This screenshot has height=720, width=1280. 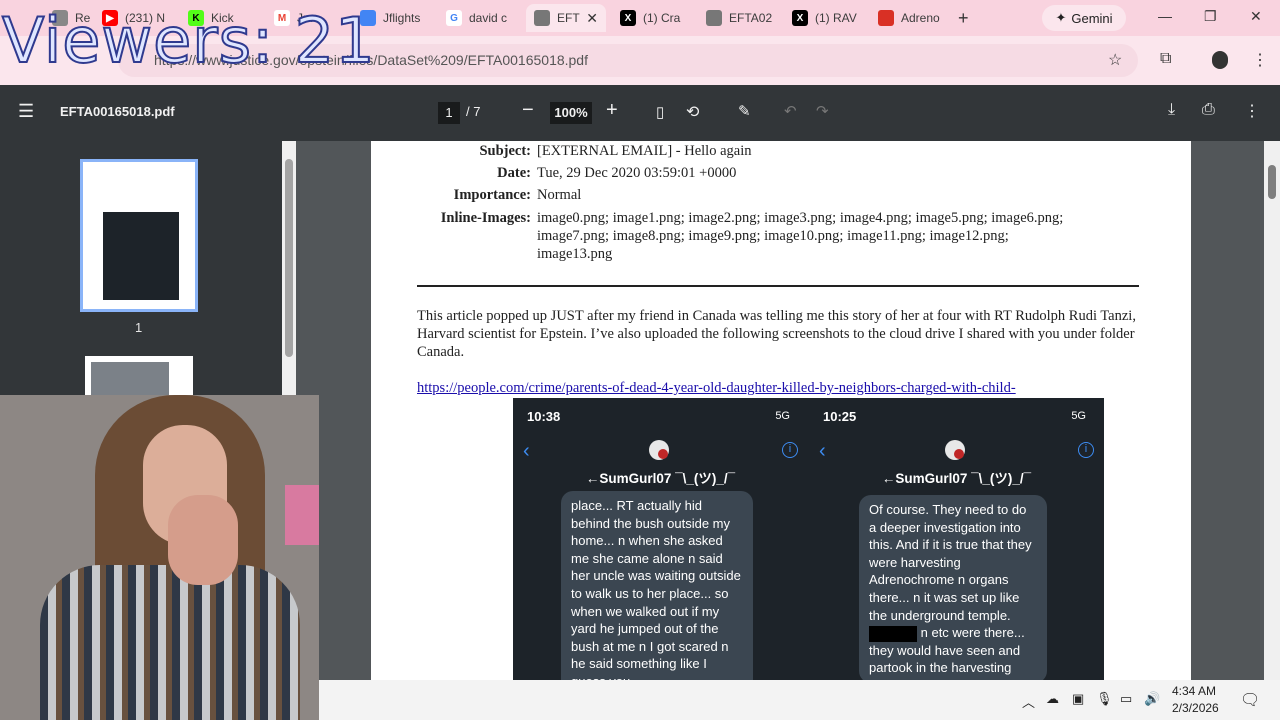 What do you see at coordinates (1272, 182) in the screenshot?
I see `main-scroll-thumb` at bounding box center [1272, 182].